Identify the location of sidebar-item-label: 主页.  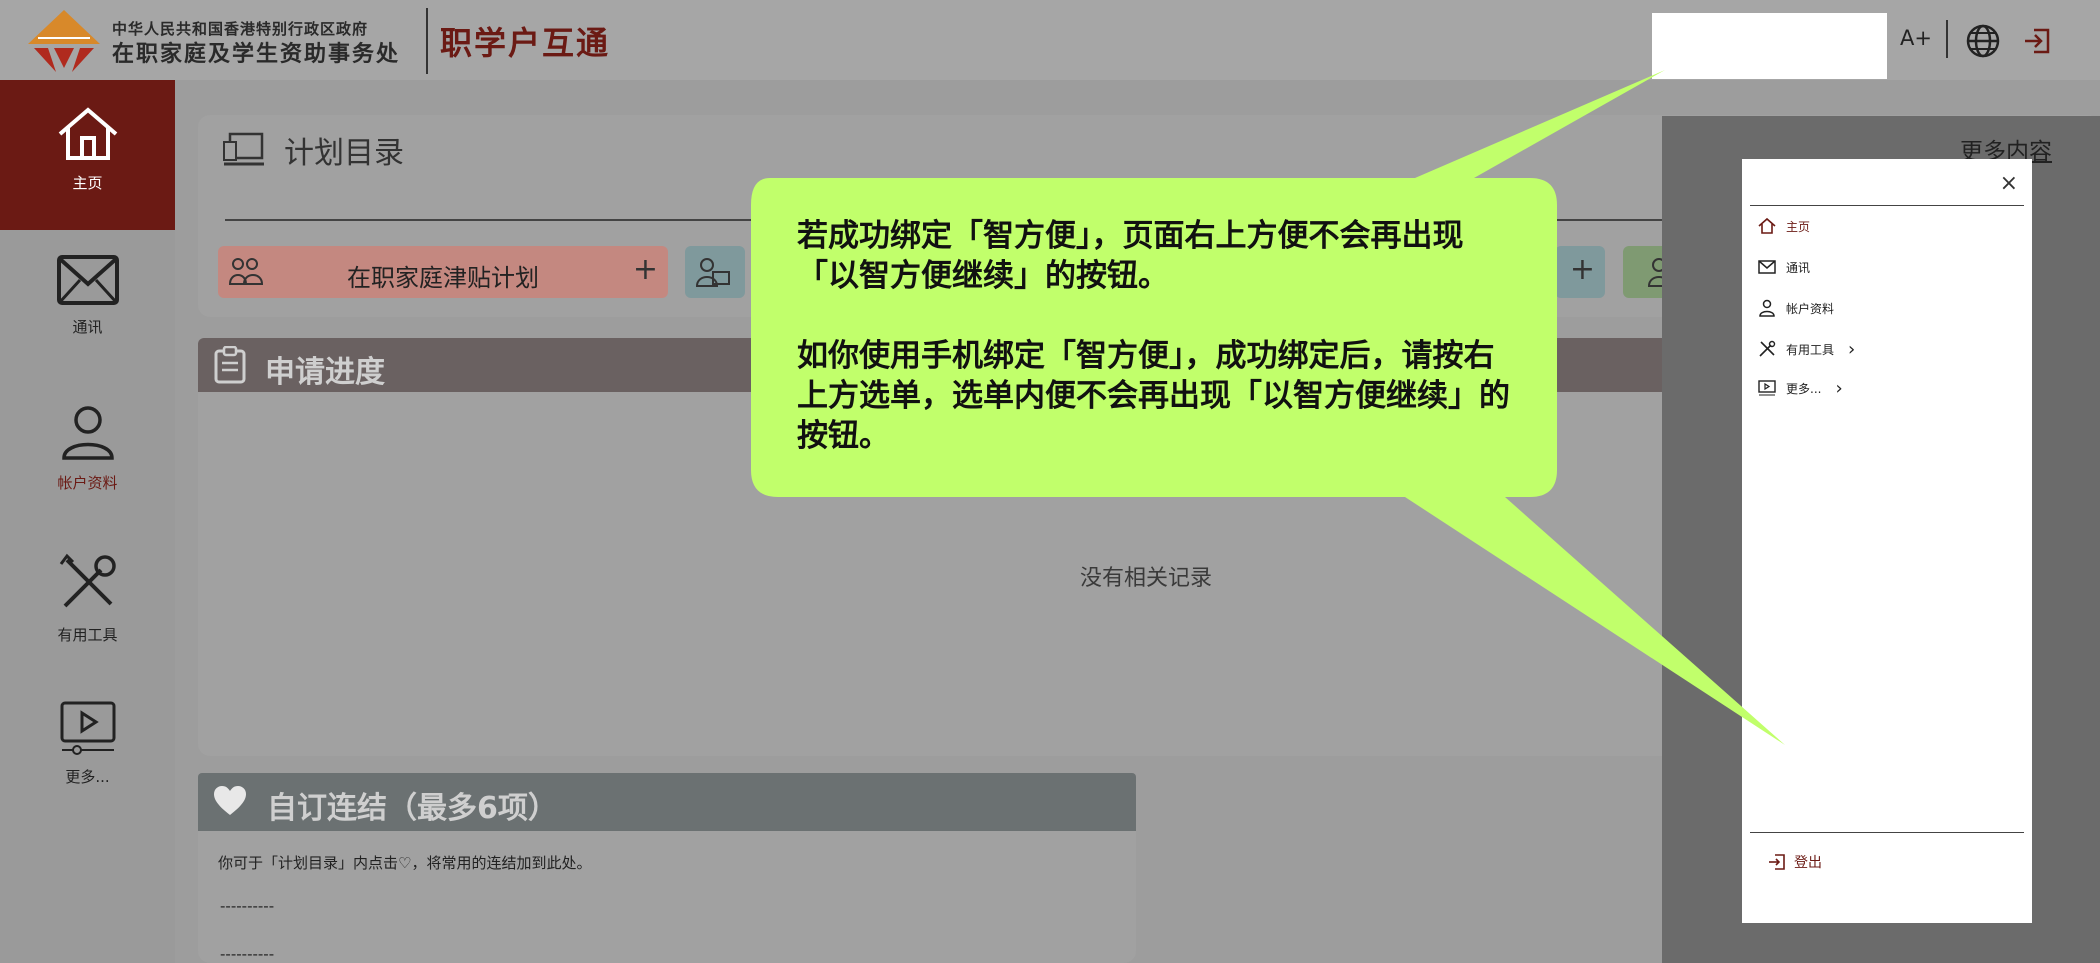
(87, 183).